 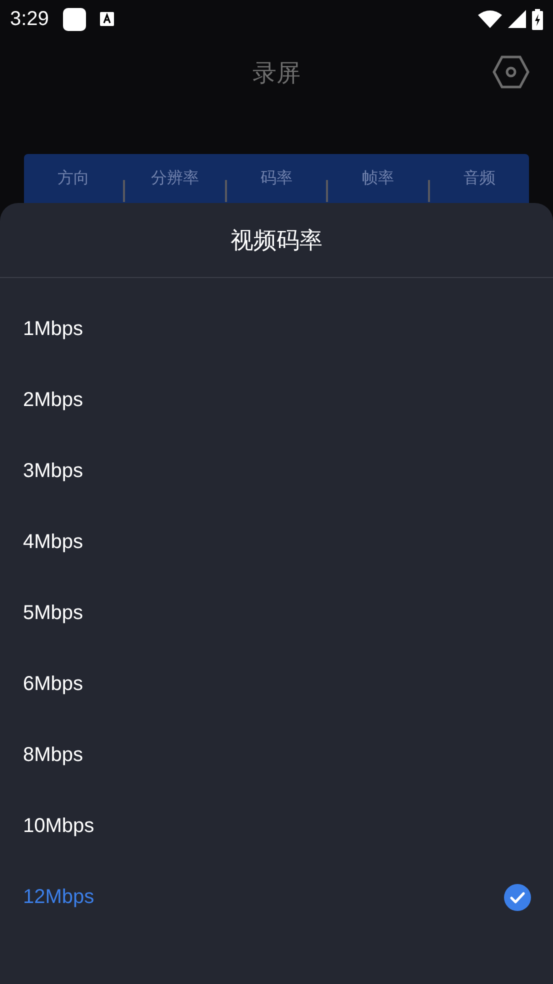 I want to click on bitrate-option: 2Mbps, so click(x=276, y=400).